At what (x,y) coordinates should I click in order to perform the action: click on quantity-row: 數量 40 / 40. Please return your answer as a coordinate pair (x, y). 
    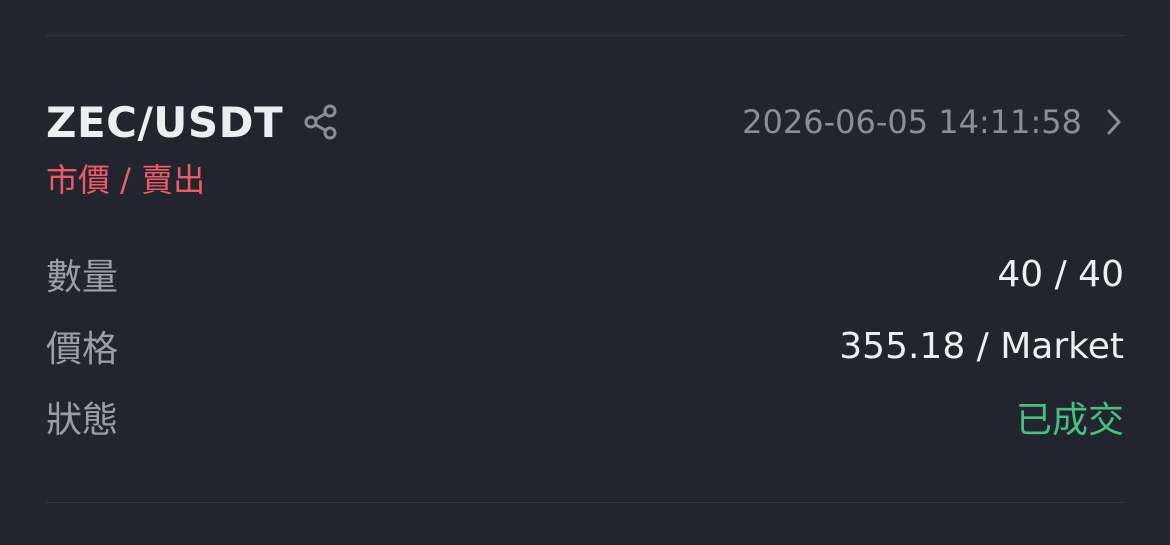
    Looking at the image, I should click on (585, 274).